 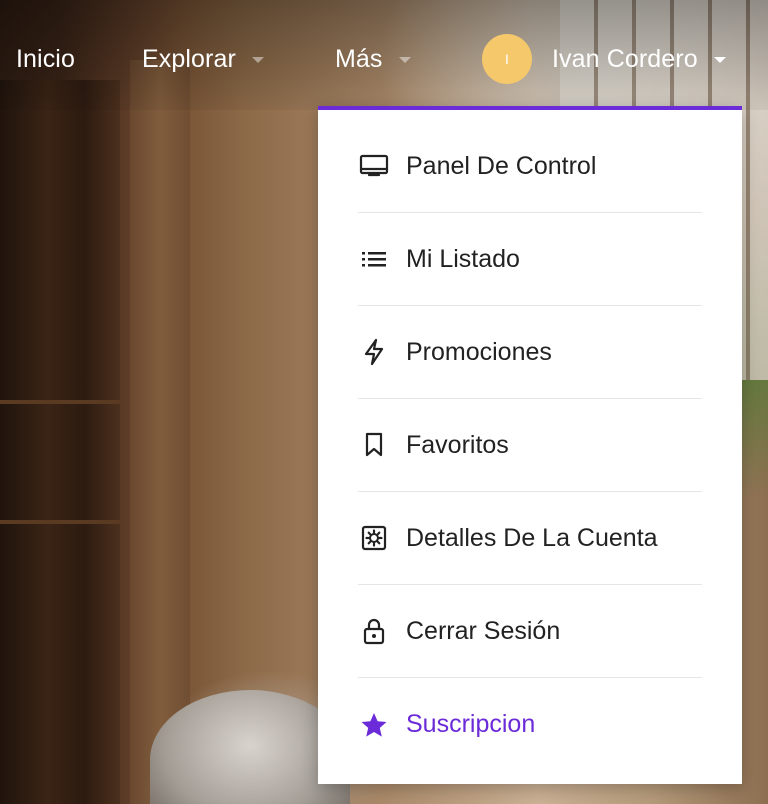 What do you see at coordinates (359, 58) in the screenshot?
I see `nav-mas-label: Más` at bounding box center [359, 58].